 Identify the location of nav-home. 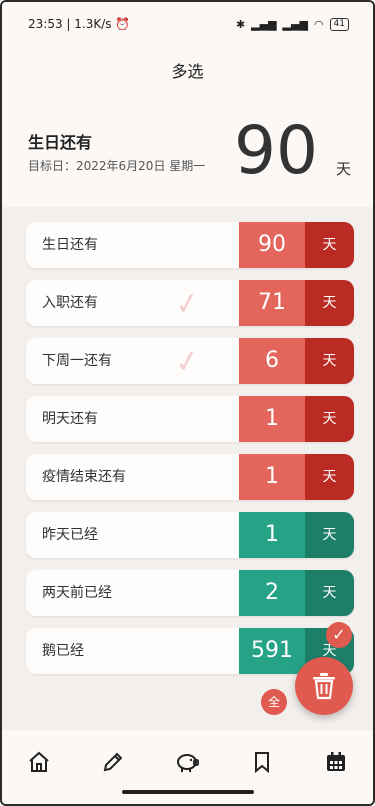
(39, 762).